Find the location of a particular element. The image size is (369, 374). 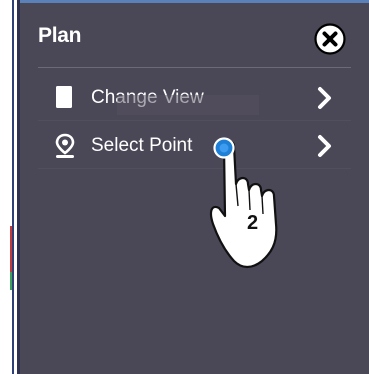

step-number: 2 is located at coordinates (253, 223).